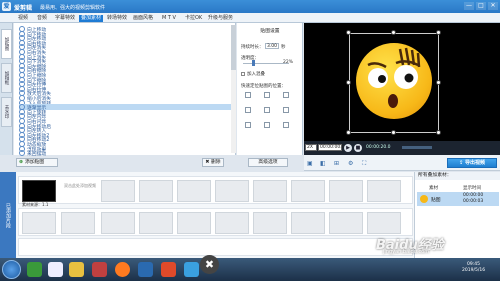  Describe the element at coordinates (169, 18) in the screenshot. I see `menu-mtv: M T V` at that location.